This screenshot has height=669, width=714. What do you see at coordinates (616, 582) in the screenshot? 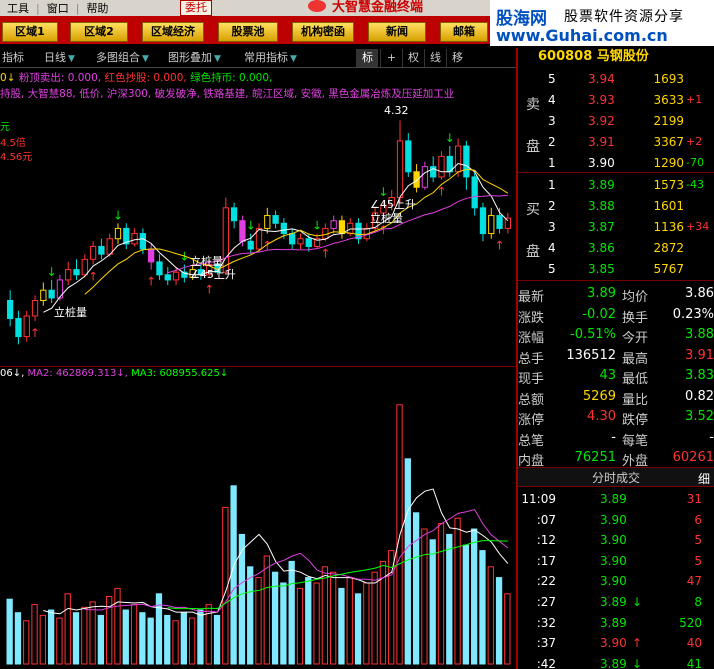
I see `timesales-row: :22 3.90 47` at bounding box center [616, 582].